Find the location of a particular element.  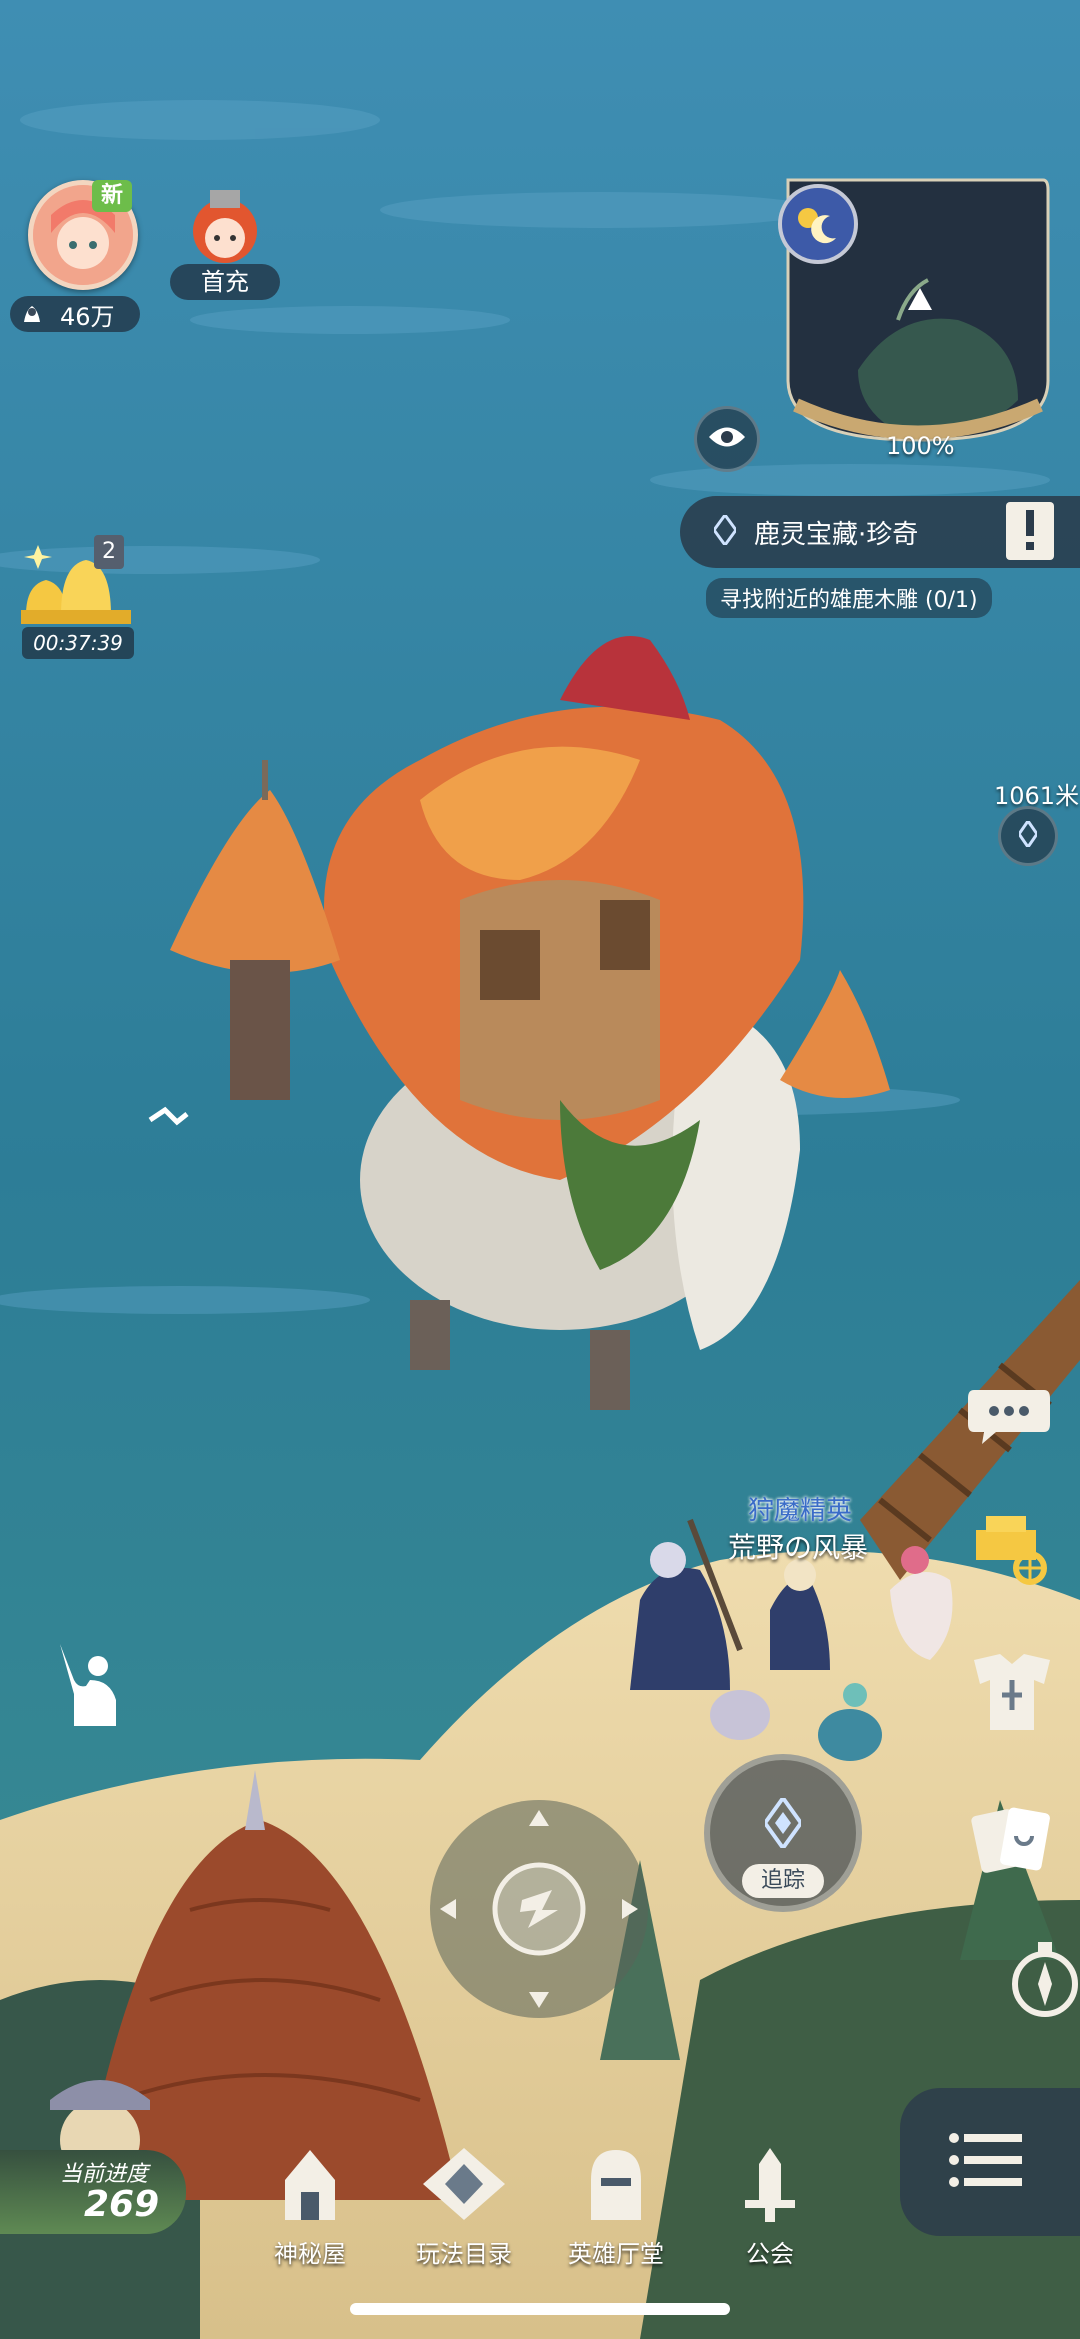

distance-label: 1061米 is located at coordinates (1037, 796).